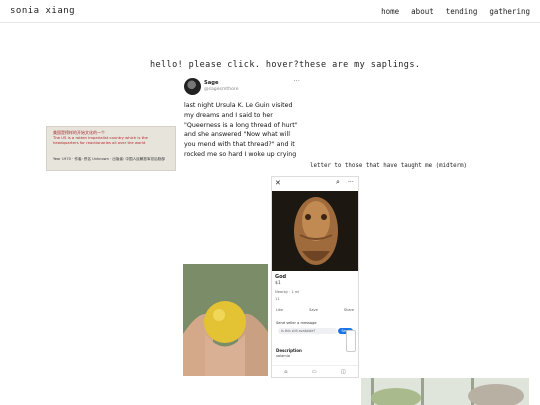 This screenshot has height=405, width=540. Describe the element at coordinates (42, 11) in the screenshot. I see `site-title: sonia xiang` at that location.